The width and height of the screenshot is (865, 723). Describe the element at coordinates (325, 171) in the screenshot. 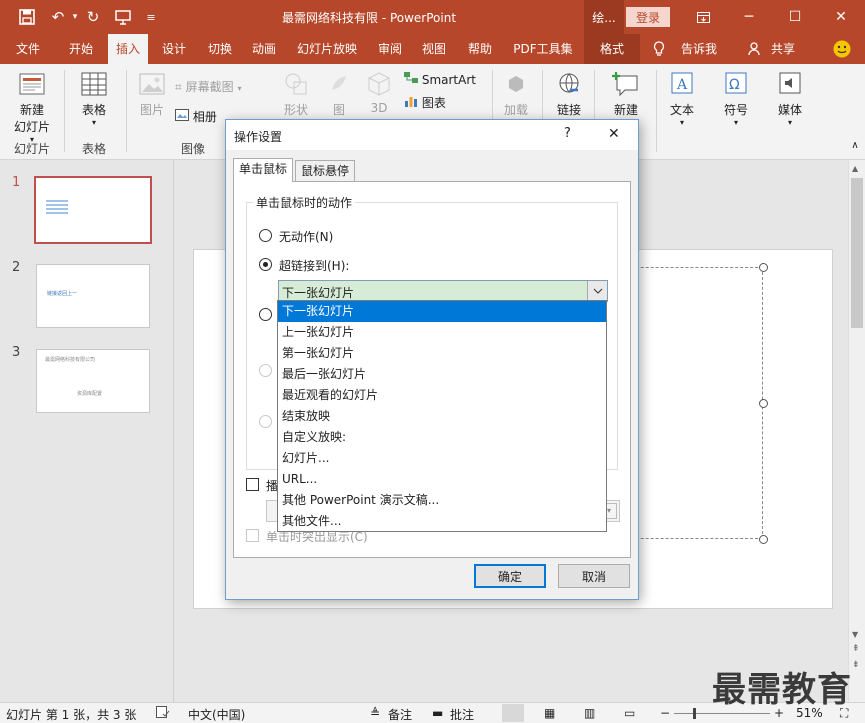

I see `tab-mouse-over: 鼠标悬停` at that location.